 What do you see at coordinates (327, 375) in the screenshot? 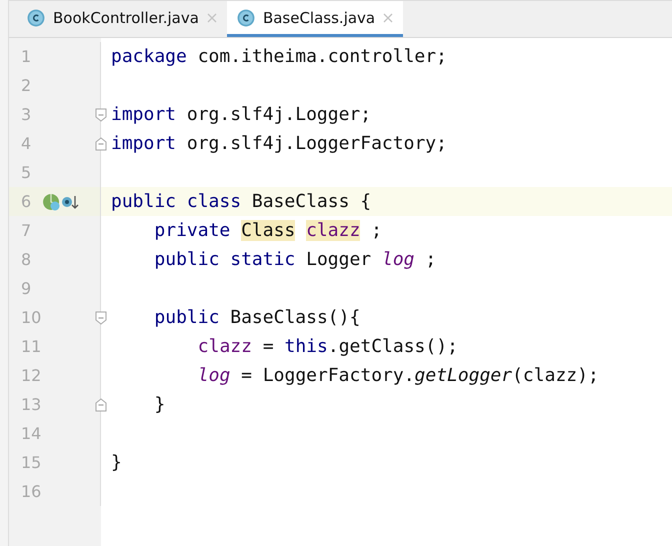
I see `code-text: = LoggerFactory.` at bounding box center [327, 375].